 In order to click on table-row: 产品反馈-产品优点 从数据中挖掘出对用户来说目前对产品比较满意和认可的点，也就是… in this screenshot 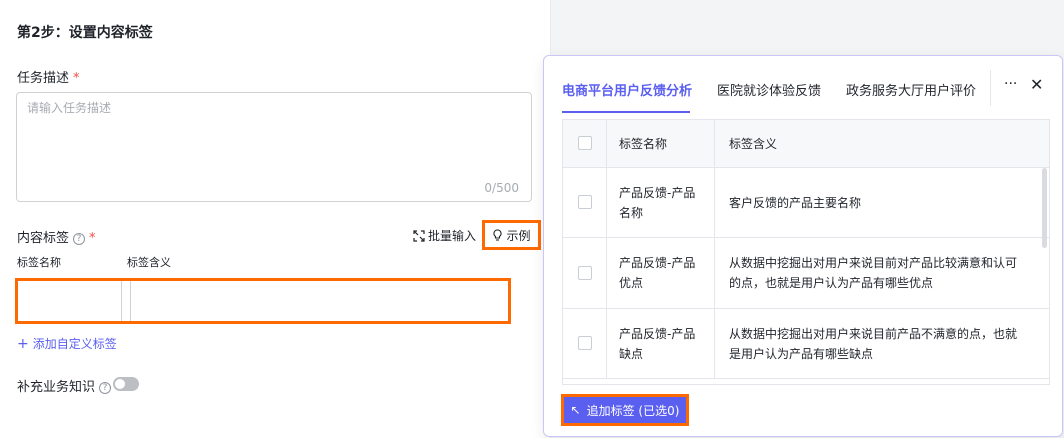, I will do `click(806, 273)`.